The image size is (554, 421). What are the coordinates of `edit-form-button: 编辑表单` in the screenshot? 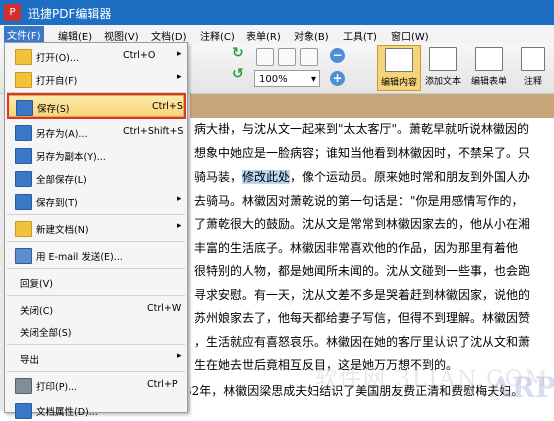 It's located at (489, 68).